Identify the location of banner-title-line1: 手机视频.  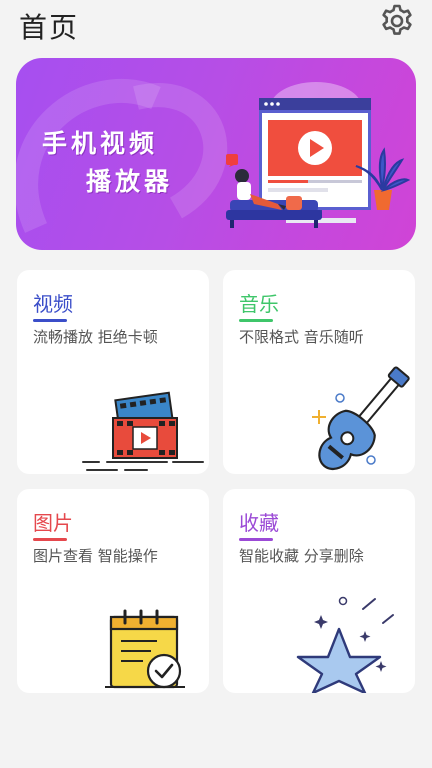
(100, 143).